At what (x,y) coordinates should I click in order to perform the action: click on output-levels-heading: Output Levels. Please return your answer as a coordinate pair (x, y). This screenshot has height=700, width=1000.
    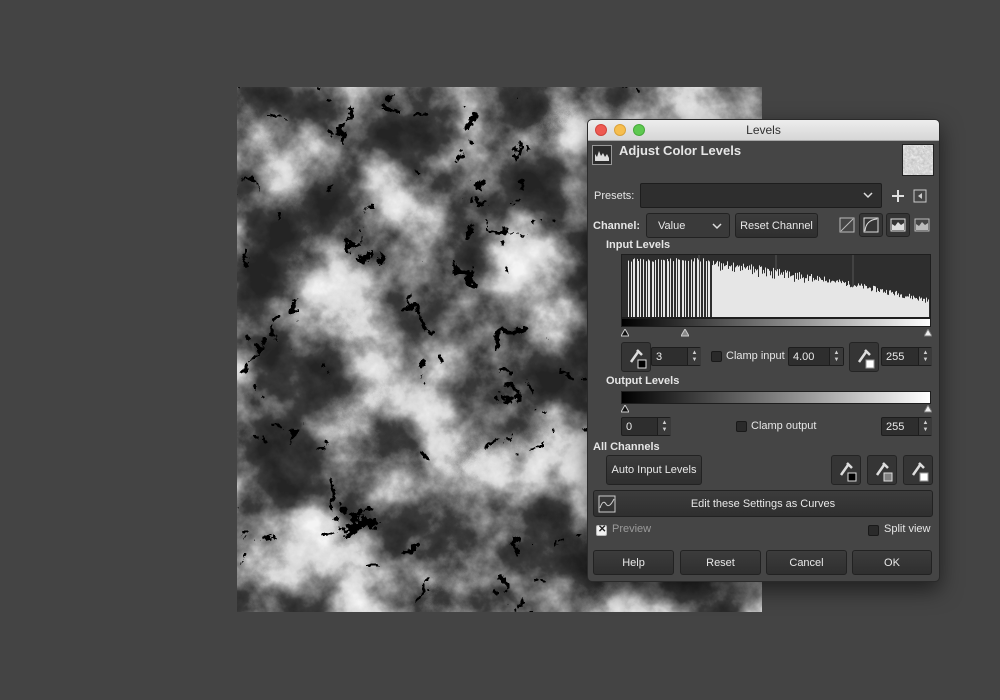
    Looking at the image, I should click on (643, 381).